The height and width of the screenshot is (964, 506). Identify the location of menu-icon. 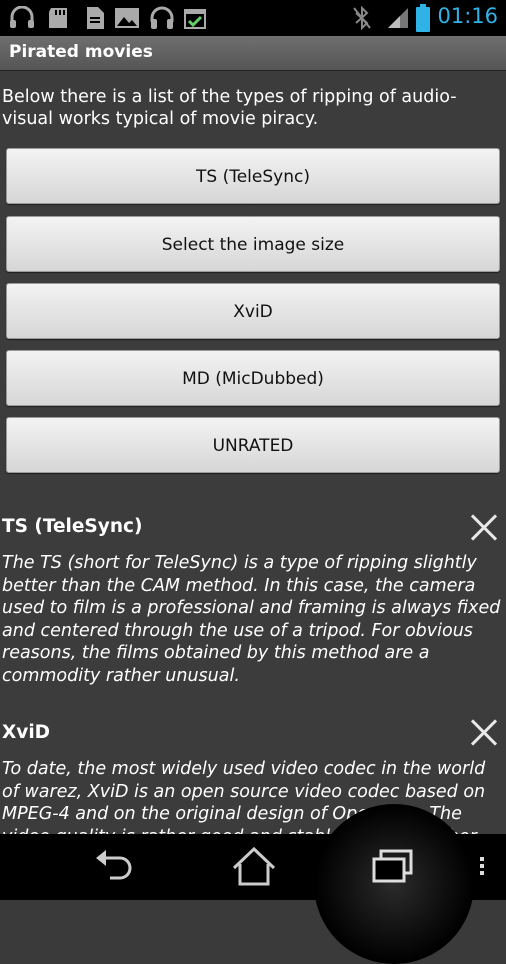
(482, 868).